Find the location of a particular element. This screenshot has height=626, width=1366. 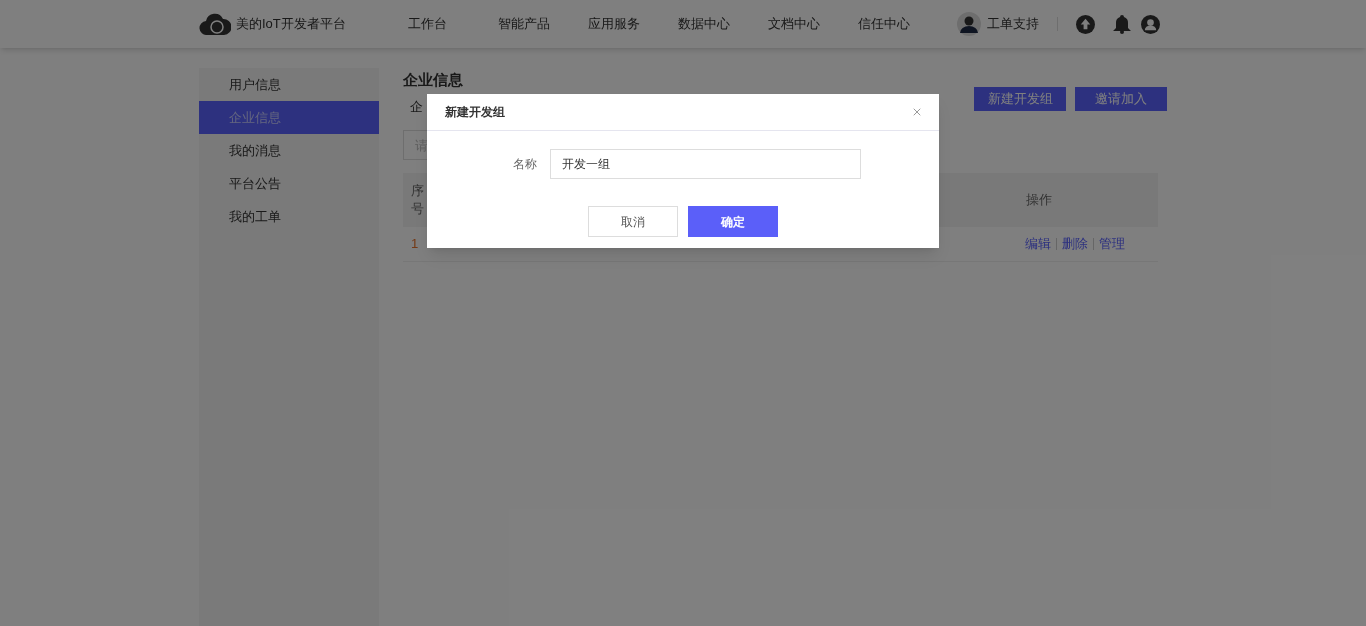

dialog-title: 新建开发组 is located at coordinates (475, 112).